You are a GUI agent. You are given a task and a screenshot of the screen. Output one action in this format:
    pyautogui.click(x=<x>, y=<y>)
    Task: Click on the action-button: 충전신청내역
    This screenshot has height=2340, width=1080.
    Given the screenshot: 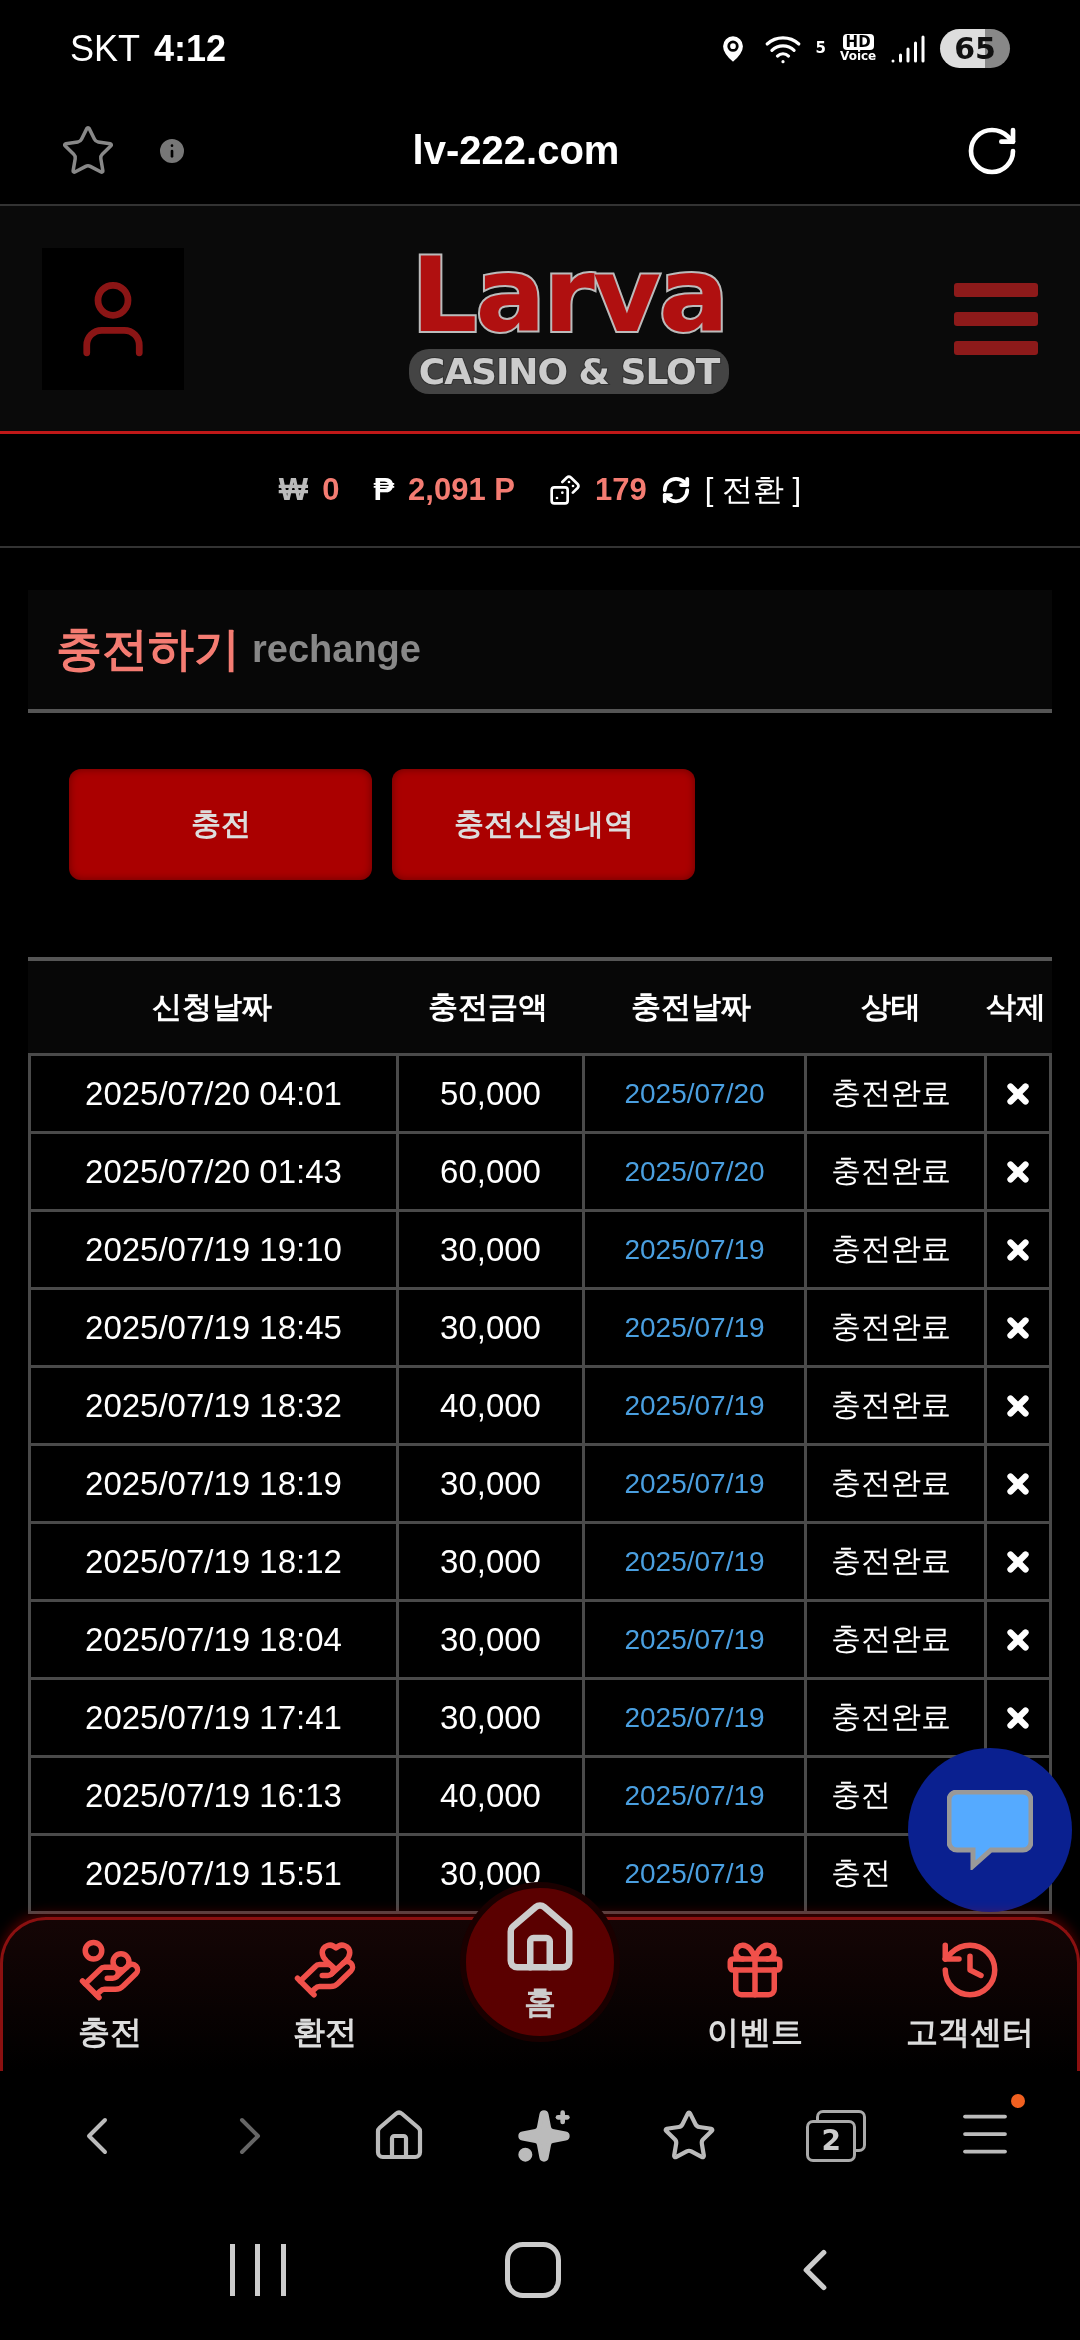 What is the action you would take?
    pyautogui.click(x=543, y=824)
    